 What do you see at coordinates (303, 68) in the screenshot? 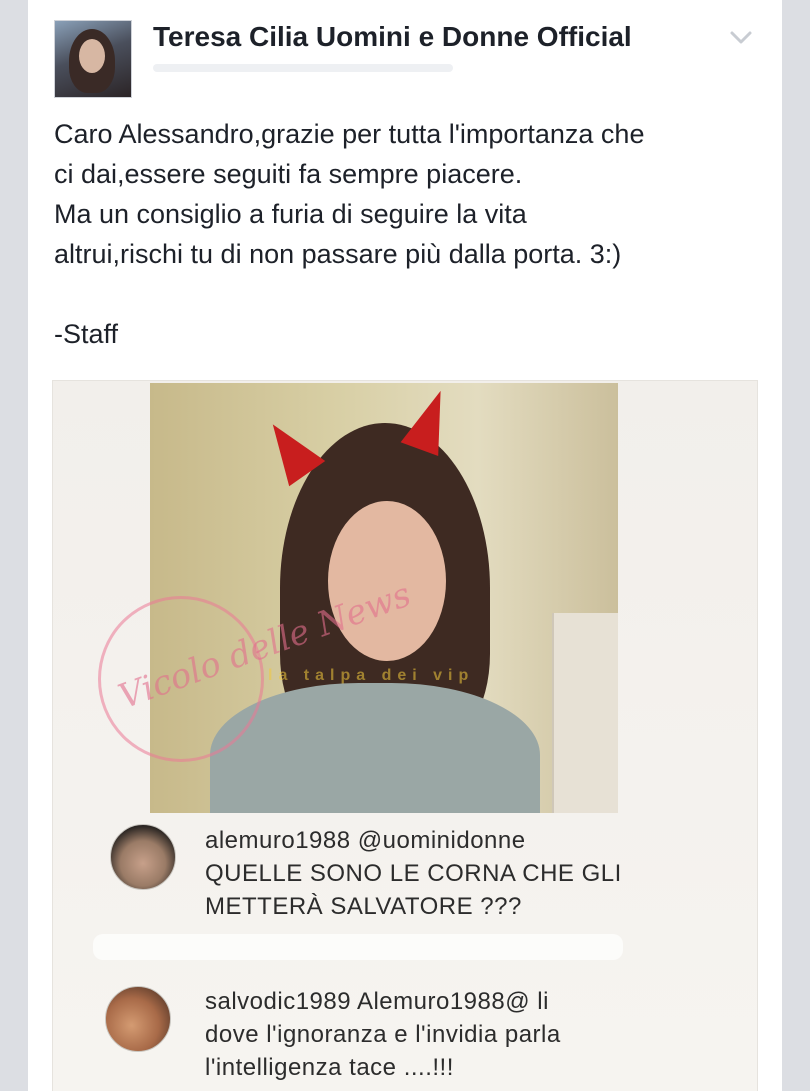
I see `post-meta-blurred` at bounding box center [303, 68].